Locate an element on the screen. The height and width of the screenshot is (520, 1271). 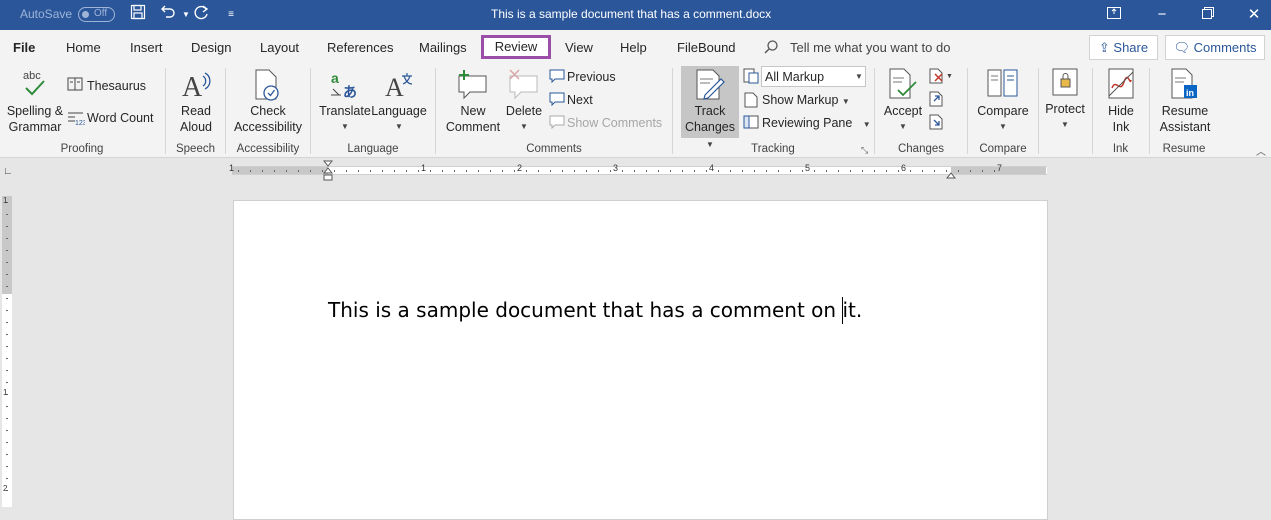
show-comments-button: Show Comments is located at coordinates (614, 123).